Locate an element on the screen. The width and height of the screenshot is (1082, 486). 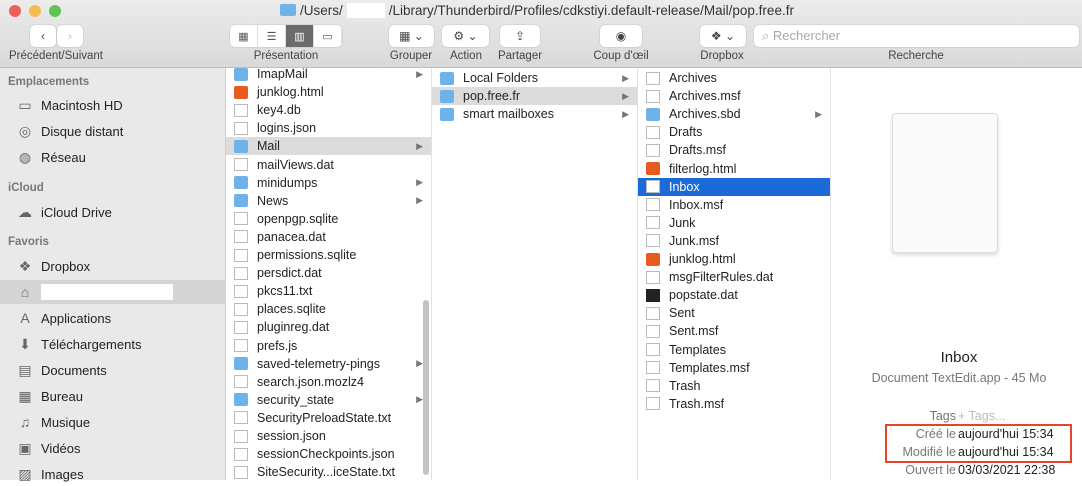
file-row: search.json.mozlz4 is located at coordinates (328, 382).